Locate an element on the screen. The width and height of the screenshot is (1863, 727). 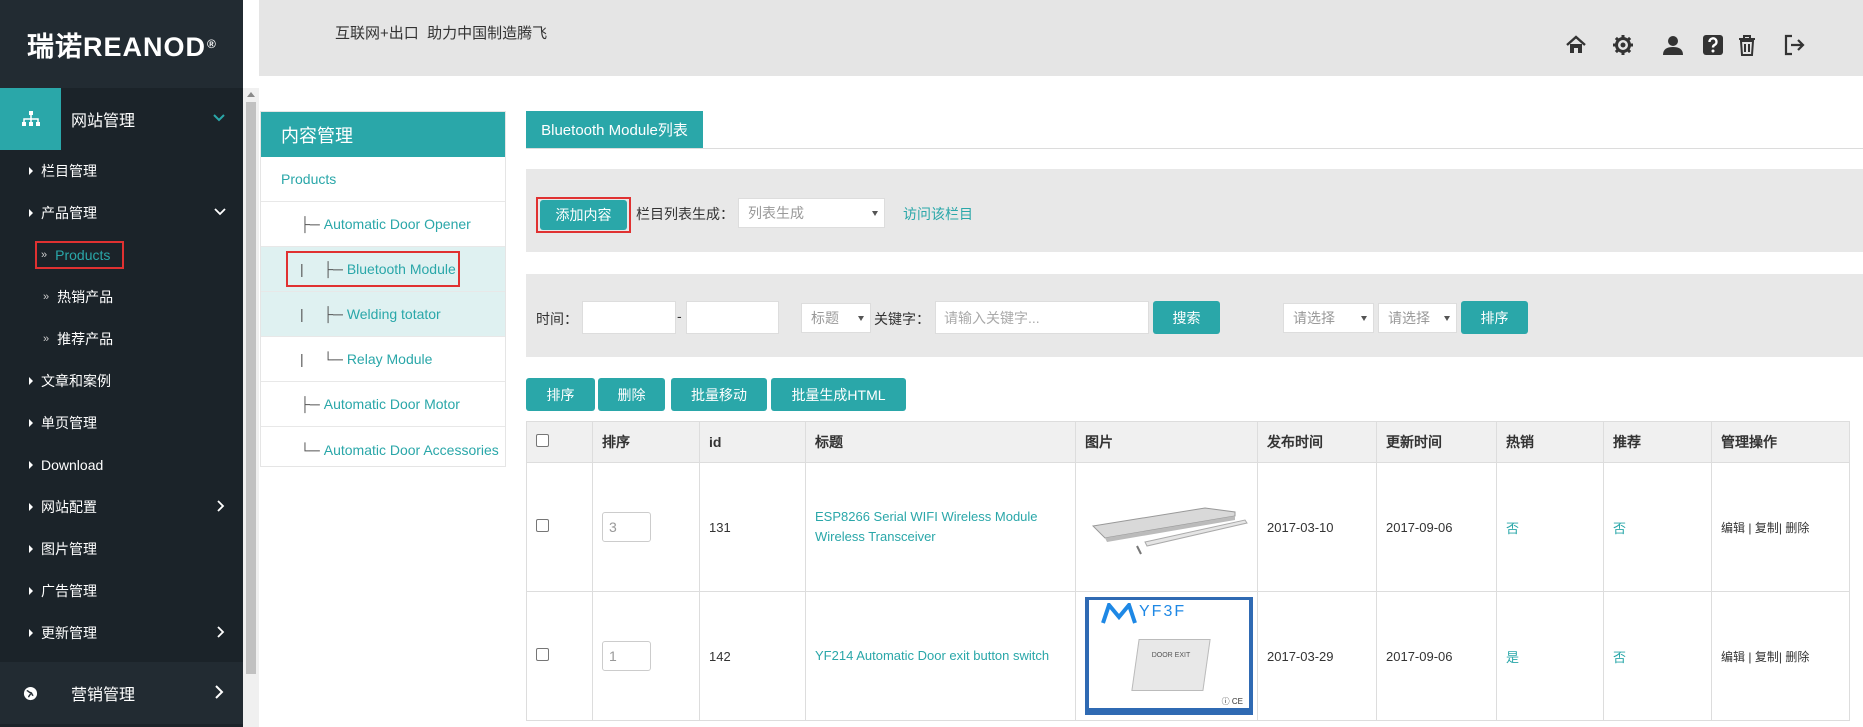
filter-select-2: 请选择 is located at coordinates (1417, 318).